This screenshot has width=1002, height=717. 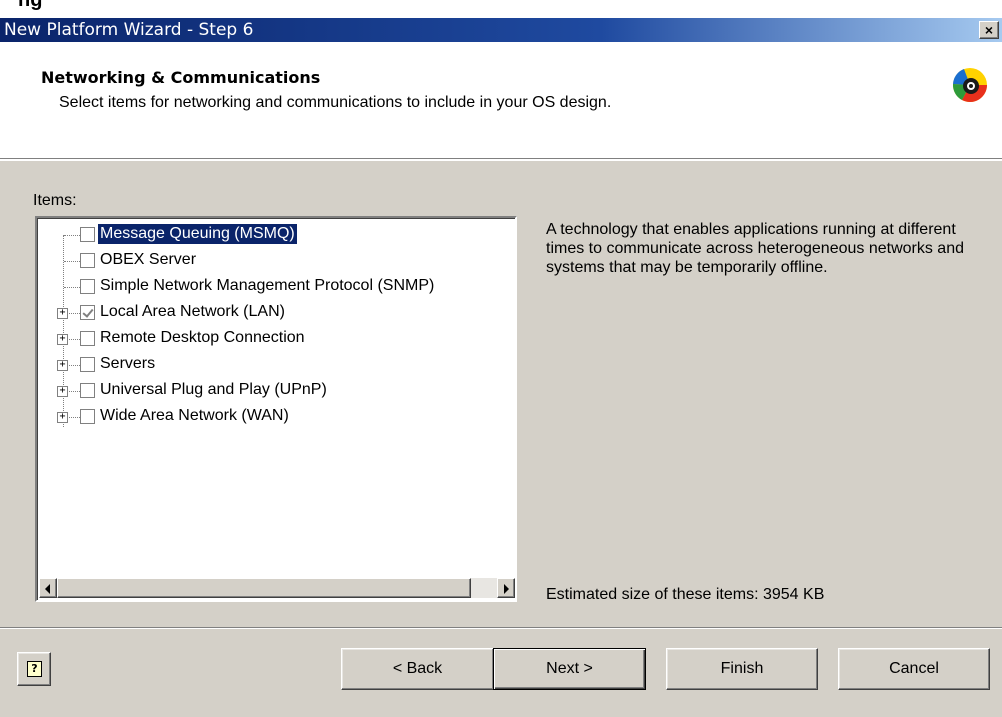 I want to click on items-label: Items:, so click(x=55, y=200).